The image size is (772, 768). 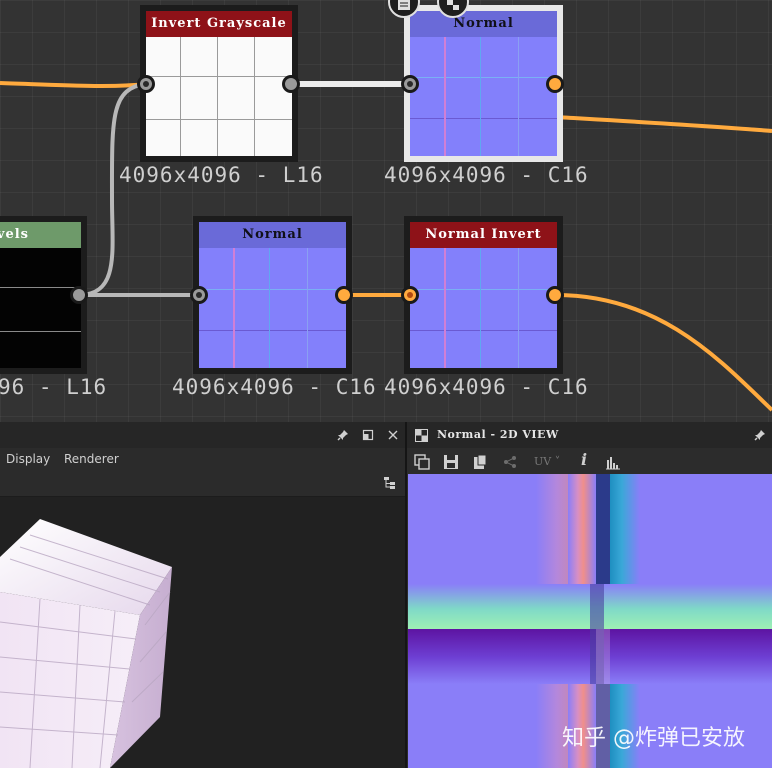 What do you see at coordinates (663, 124) in the screenshot?
I see `orange-wire-top-right` at bounding box center [663, 124].